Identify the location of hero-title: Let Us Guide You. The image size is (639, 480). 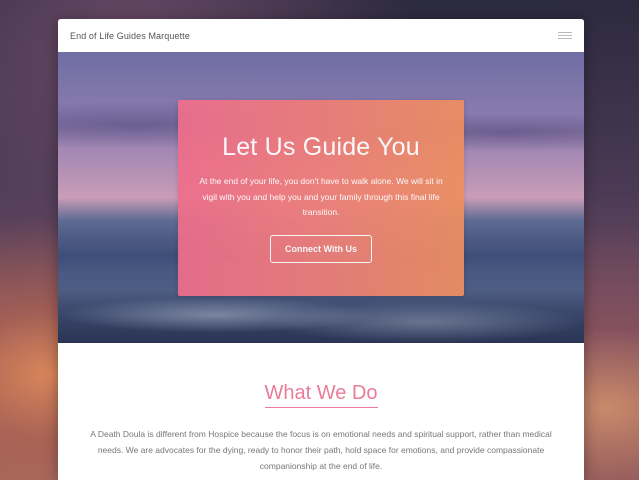
(321, 147).